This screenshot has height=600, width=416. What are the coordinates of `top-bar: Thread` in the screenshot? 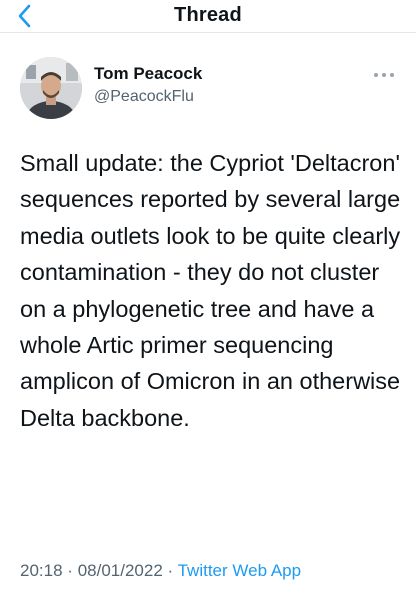 It's located at (208, 16).